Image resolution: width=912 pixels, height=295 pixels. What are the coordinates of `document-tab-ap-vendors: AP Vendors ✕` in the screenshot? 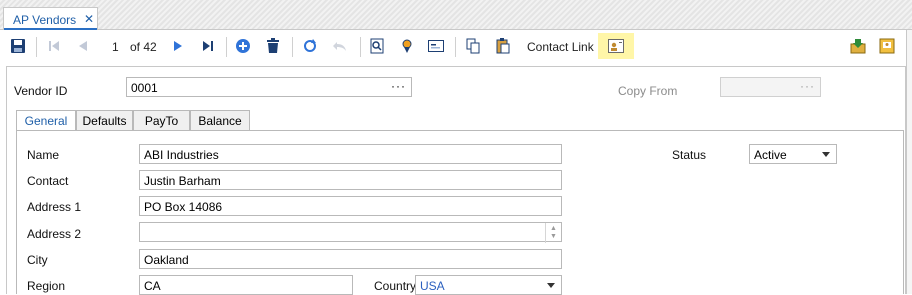 It's located at (50, 19).